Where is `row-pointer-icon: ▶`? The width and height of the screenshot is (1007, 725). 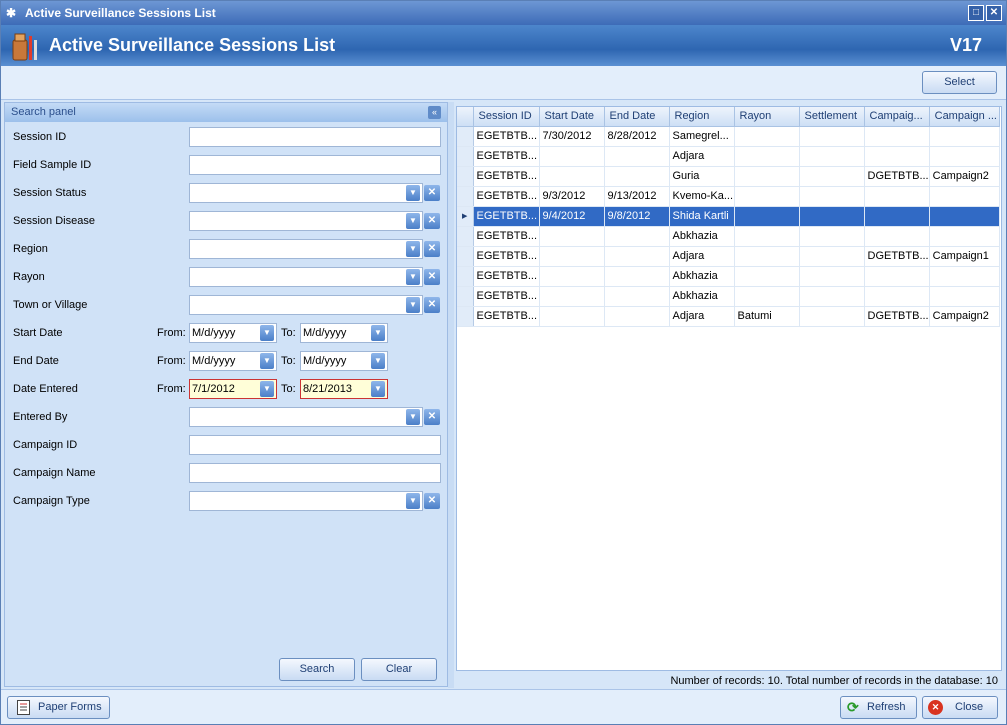
row-pointer-icon: ▶ is located at coordinates (465, 216).